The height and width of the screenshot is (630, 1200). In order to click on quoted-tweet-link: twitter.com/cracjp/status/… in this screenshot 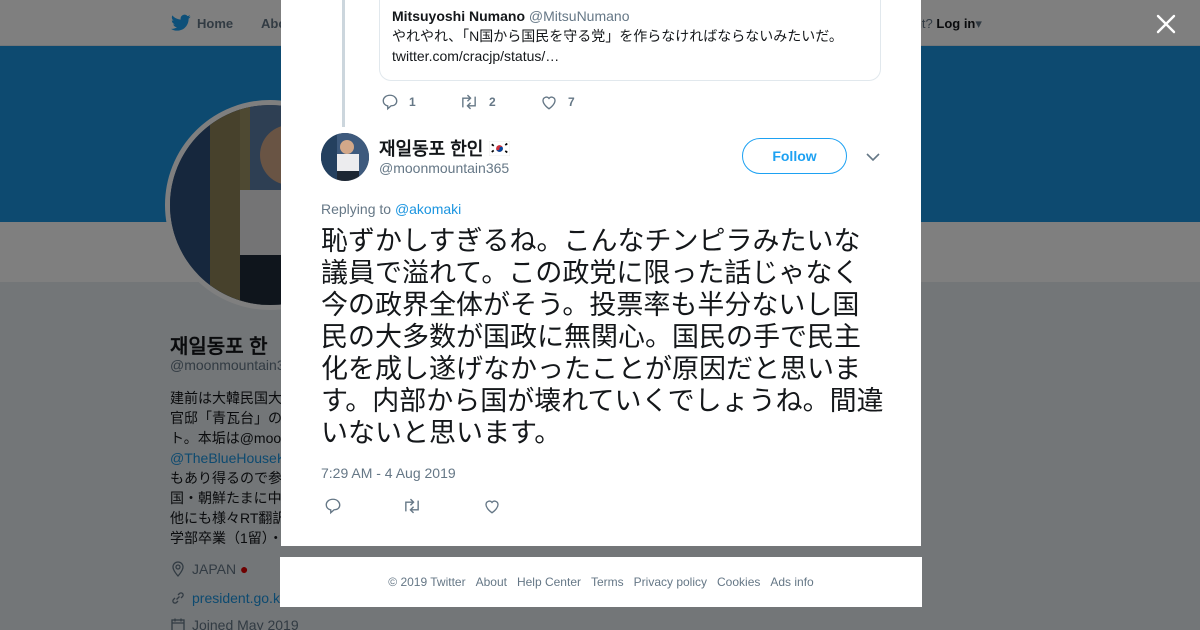, I will do `click(630, 56)`.